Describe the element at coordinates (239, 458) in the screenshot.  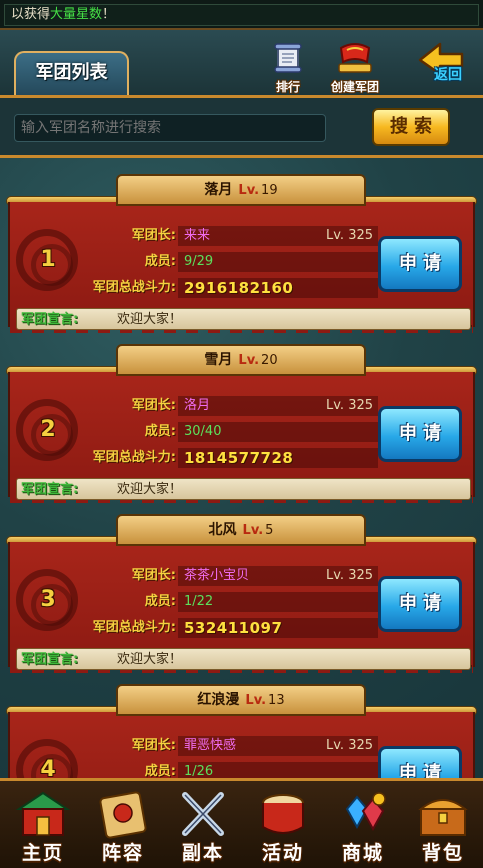
I see `power-value: 1814577728` at that location.